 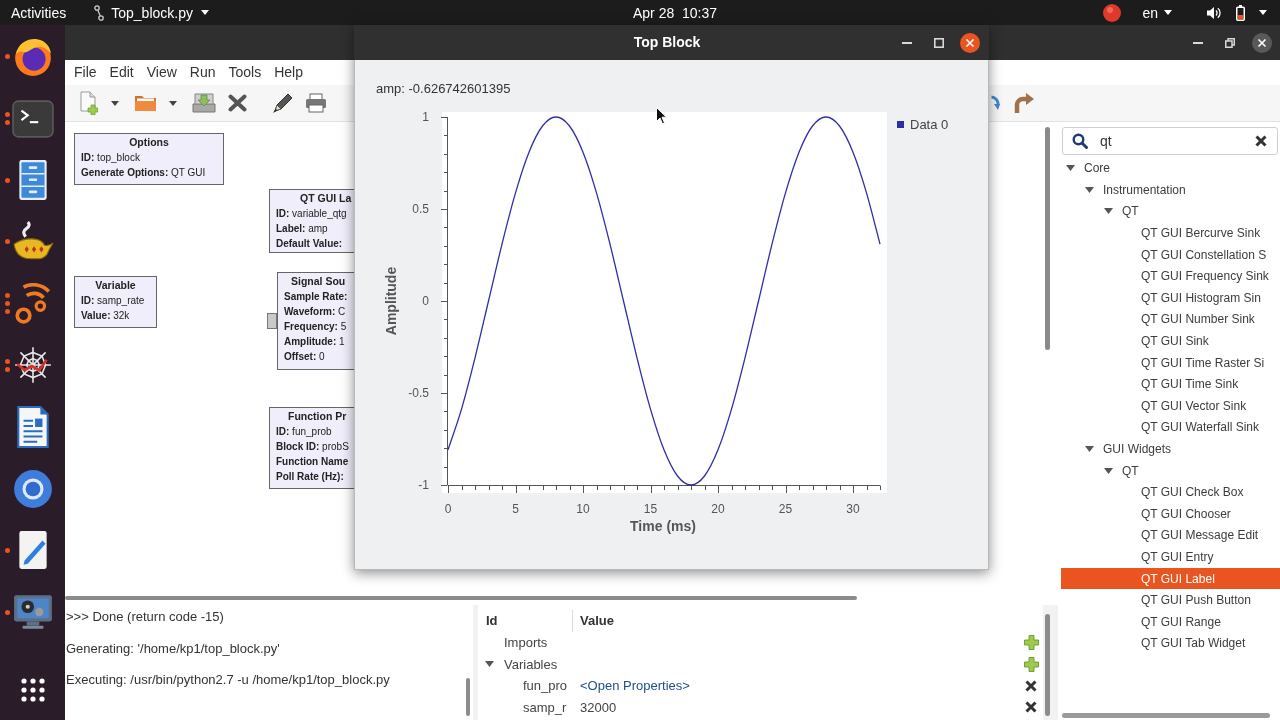 I want to click on menu-item: Help, so click(x=288, y=72).